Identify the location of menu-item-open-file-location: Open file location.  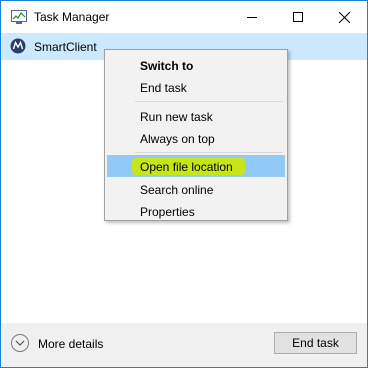
(196, 166).